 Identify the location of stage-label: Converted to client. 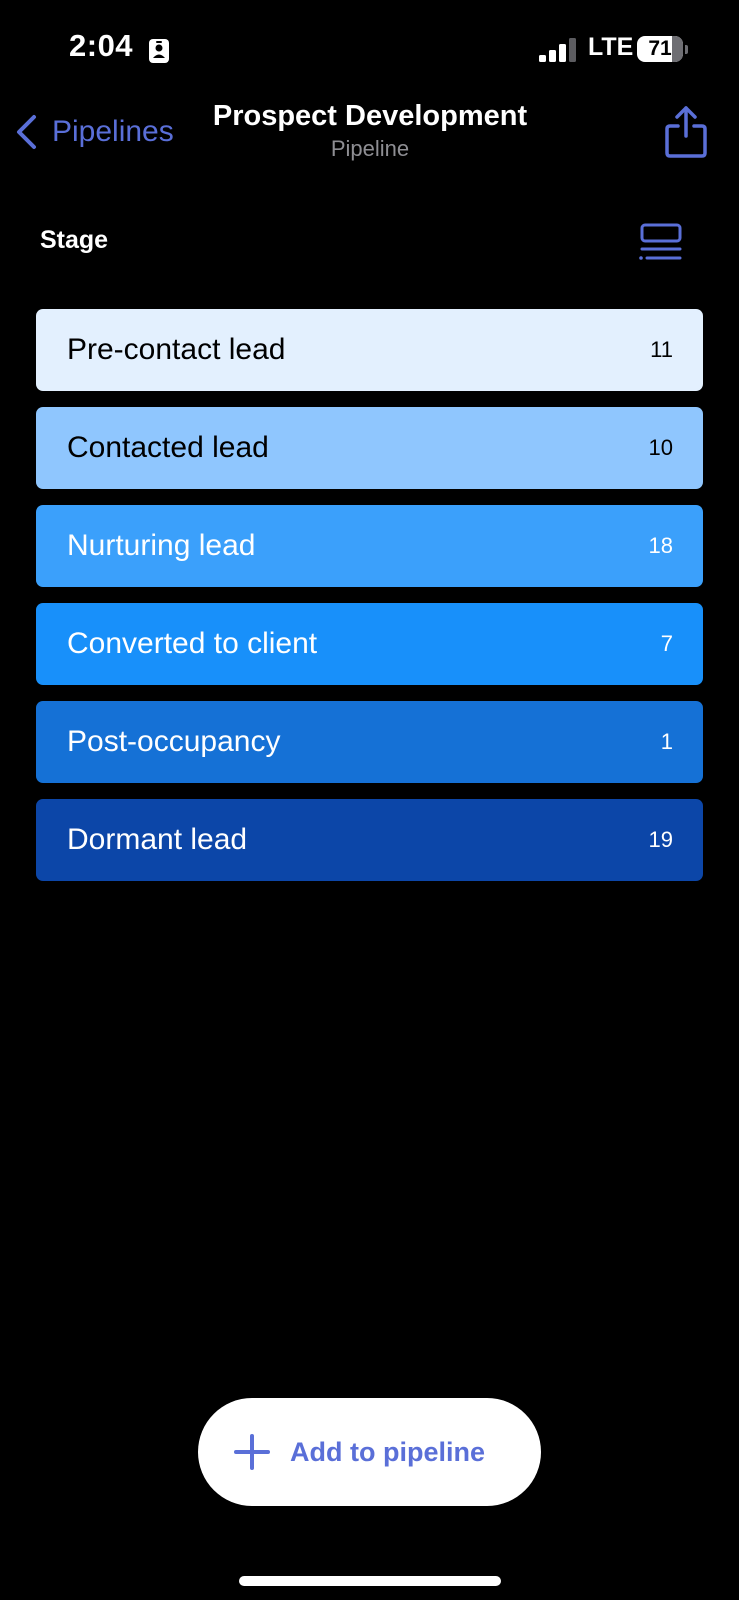
(192, 643).